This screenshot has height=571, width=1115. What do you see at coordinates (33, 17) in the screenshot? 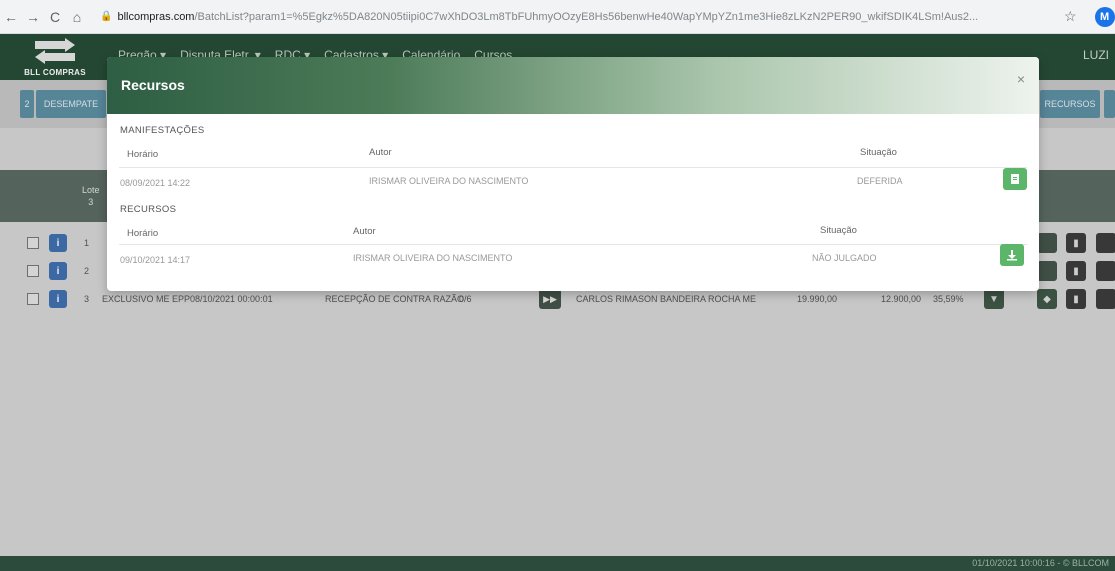
I see `forward-icon: →` at bounding box center [33, 17].